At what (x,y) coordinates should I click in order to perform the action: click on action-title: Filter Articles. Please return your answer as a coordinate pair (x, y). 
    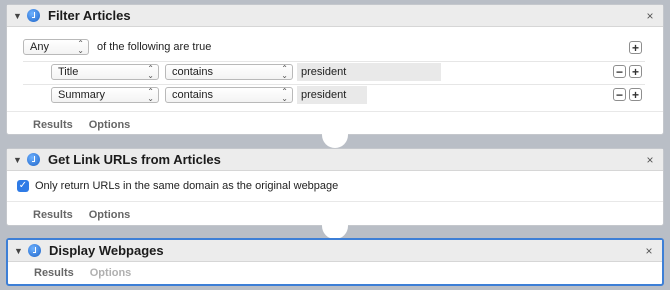
    Looking at the image, I should click on (89, 15).